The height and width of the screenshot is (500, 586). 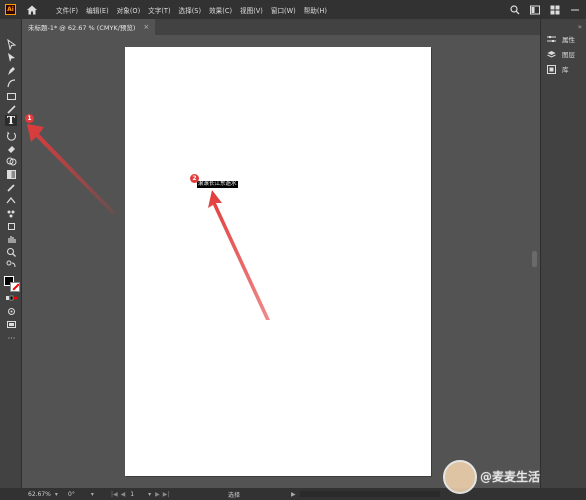 What do you see at coordinates (11, 44) in the screenshot?
I see `selection-tool-icon` at bounding box center [11, 44].